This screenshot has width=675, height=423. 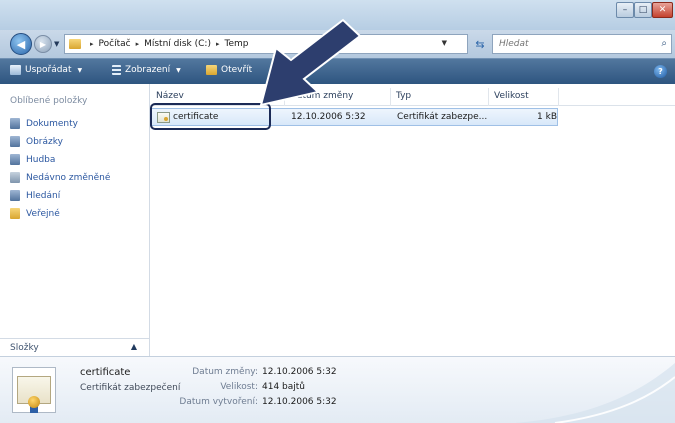 I want to click on nav-item-music: Hudba, so click(x=32, y=159).